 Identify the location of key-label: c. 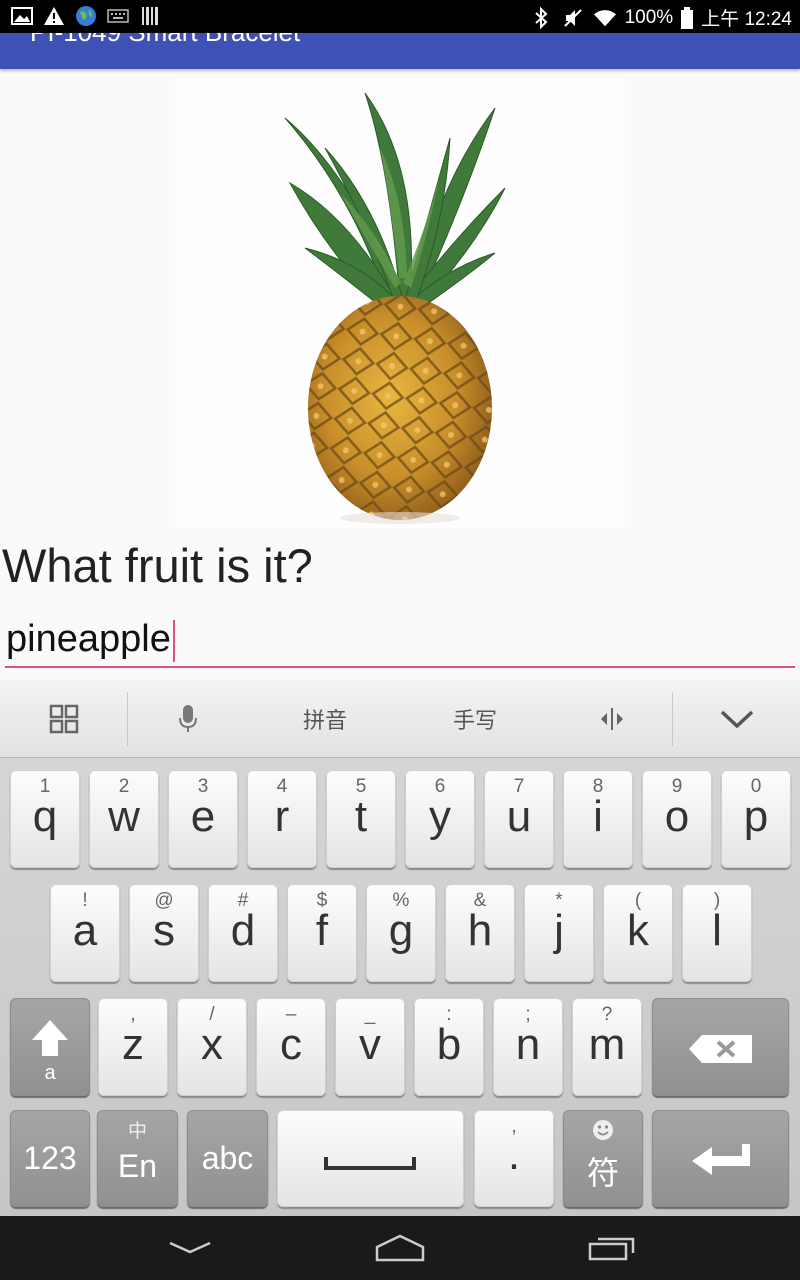
(291, 1044).